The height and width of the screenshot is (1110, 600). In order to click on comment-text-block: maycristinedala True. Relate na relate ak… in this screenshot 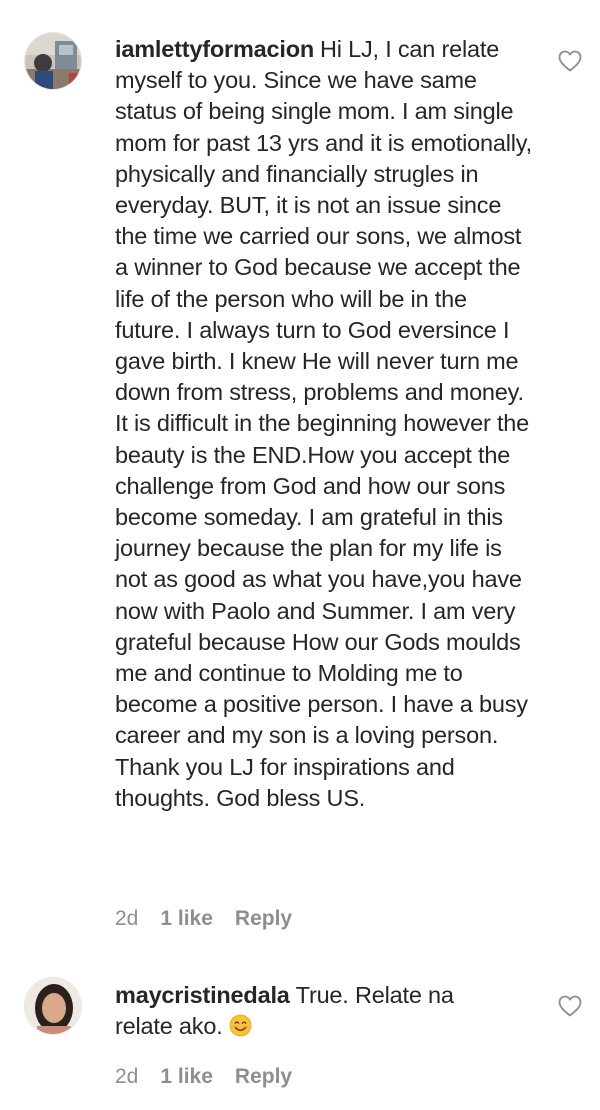, I will do `click(310, 1011)`.